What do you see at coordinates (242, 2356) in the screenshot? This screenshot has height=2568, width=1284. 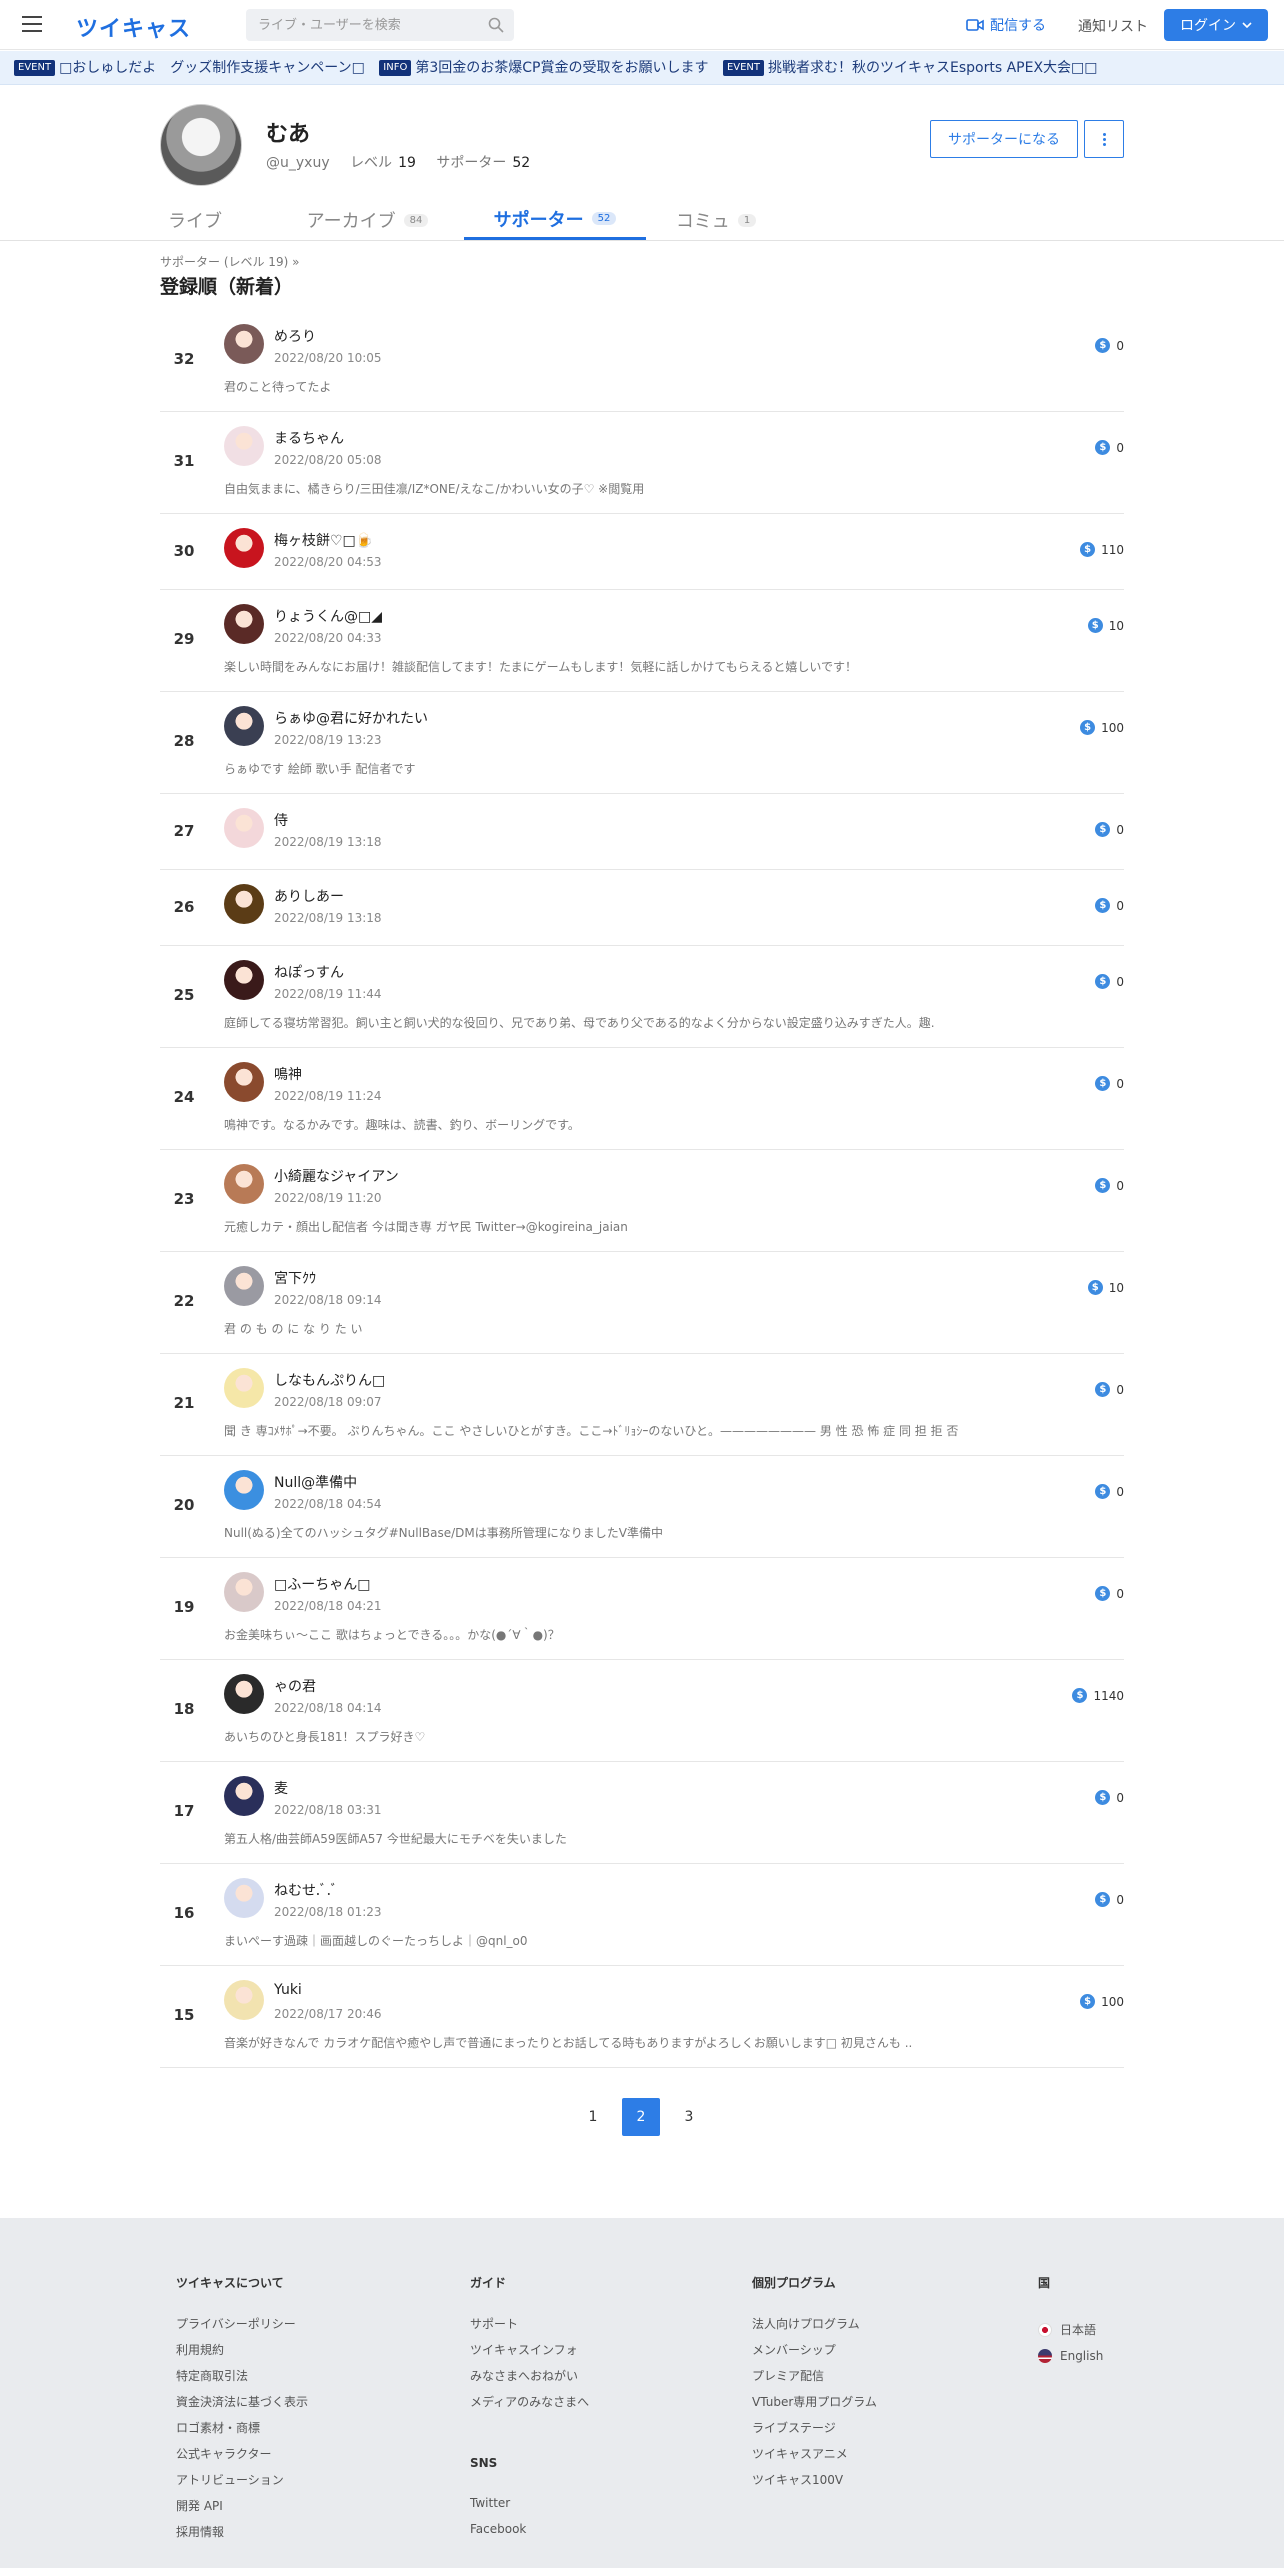 I see `footer-link: 利用規約` at bounding box center [242, 2356].